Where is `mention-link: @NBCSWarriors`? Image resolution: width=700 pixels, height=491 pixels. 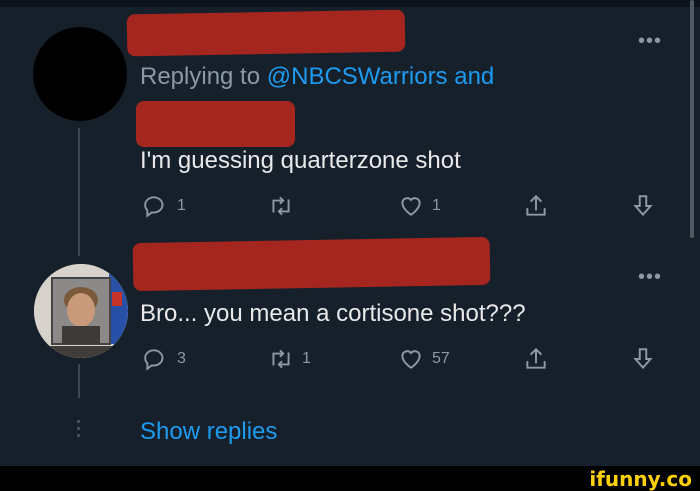
mention-link: @NBCSWarriors is located at coordinates (357, 76).